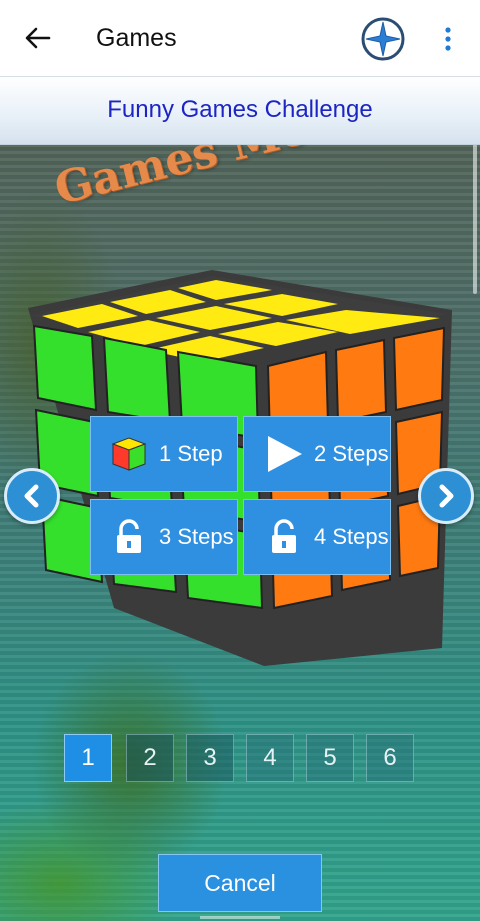 The image size is (480, 921). Describe the element at coordinates (270, 758) in the screenshot. I see `page-4-button: 4` at that location.